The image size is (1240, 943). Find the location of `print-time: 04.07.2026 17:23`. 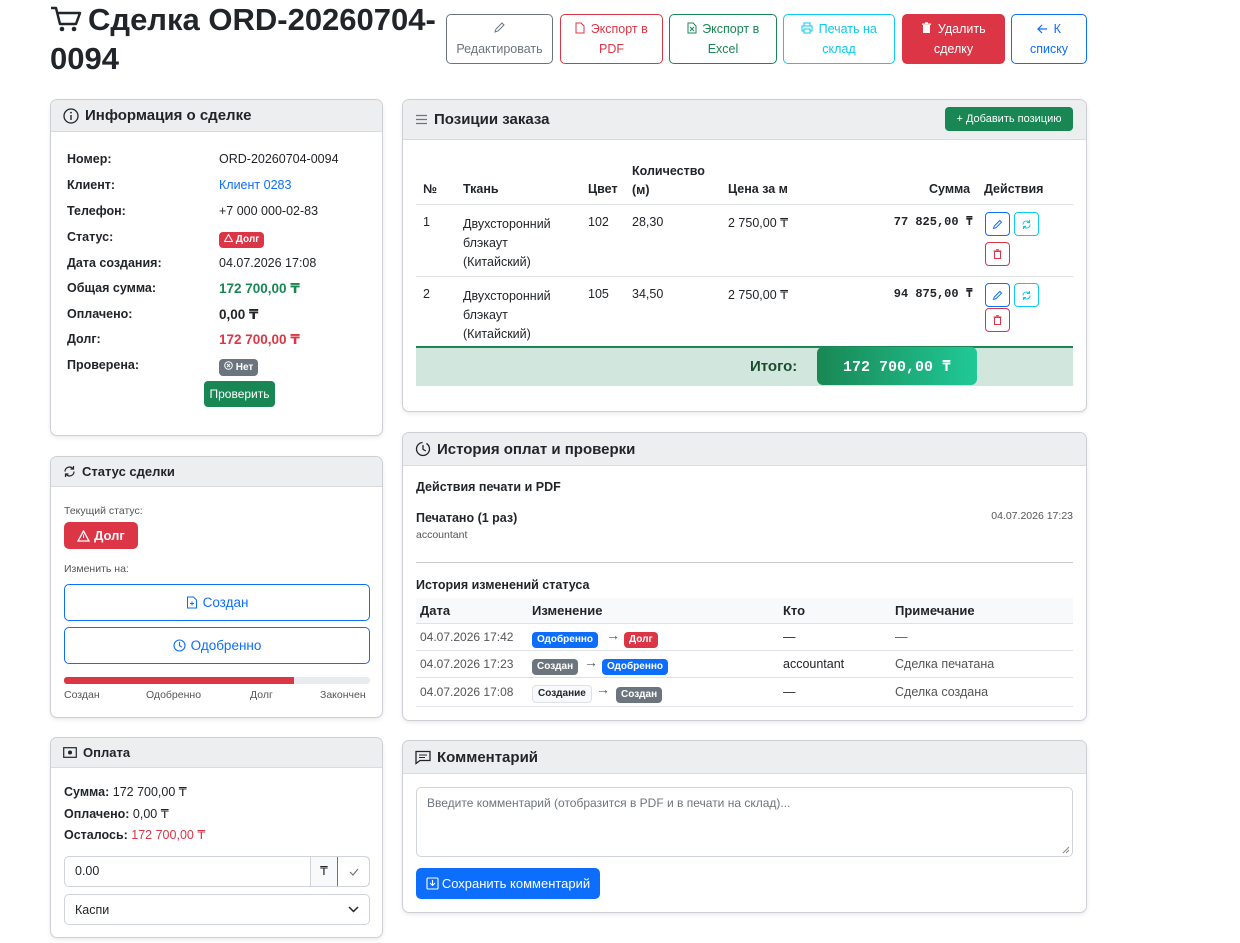

print-time: 04.07.2026 17:23 is located at coordinates (1032, 516).